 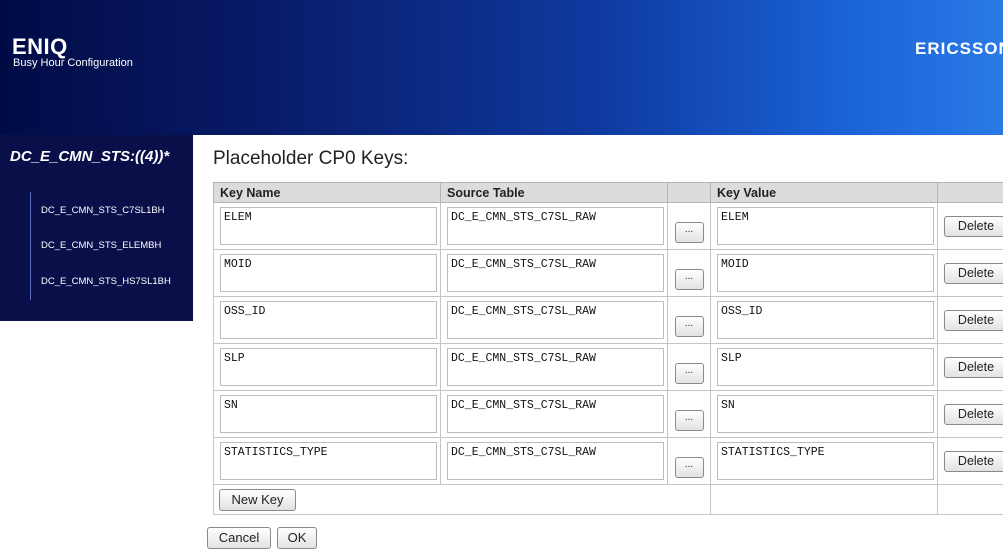 I want to click on sidebar-title: DC_E_CMN_STS:((4))*, so click(x=90, y=156).